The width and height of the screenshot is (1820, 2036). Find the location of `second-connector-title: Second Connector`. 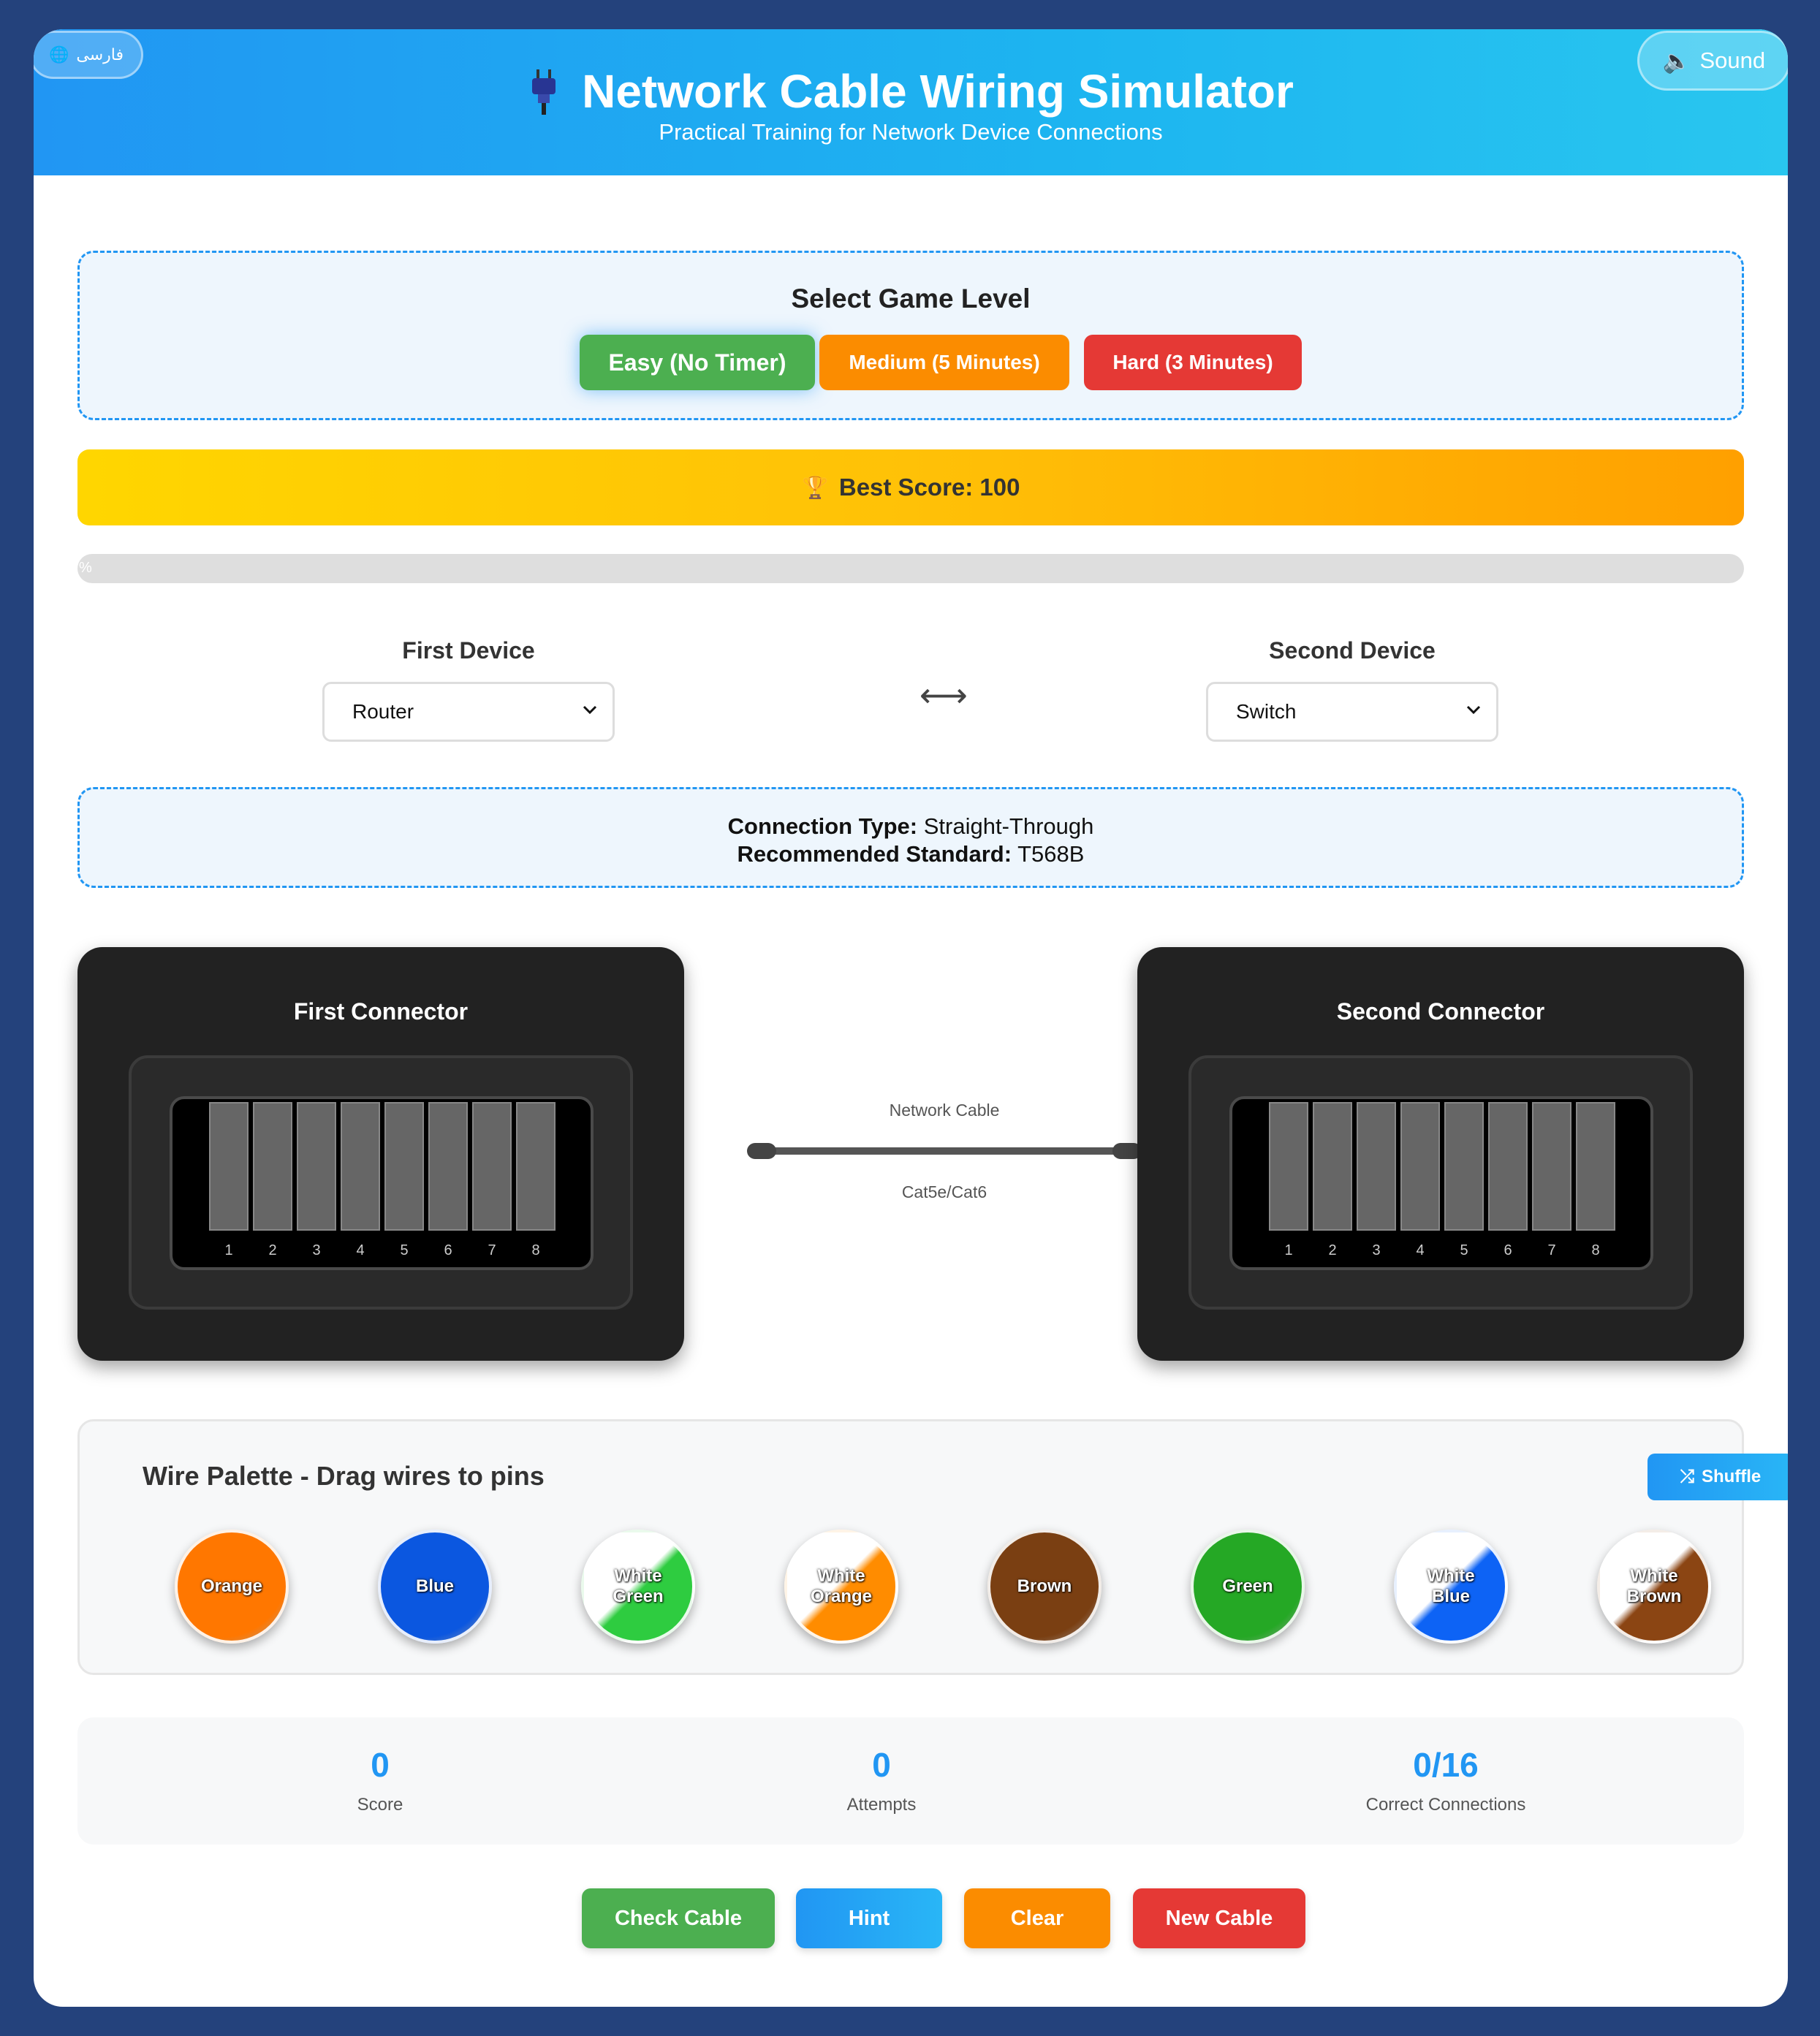

second-connector-title: Second Connector is located at coordinates (1440, 1012).